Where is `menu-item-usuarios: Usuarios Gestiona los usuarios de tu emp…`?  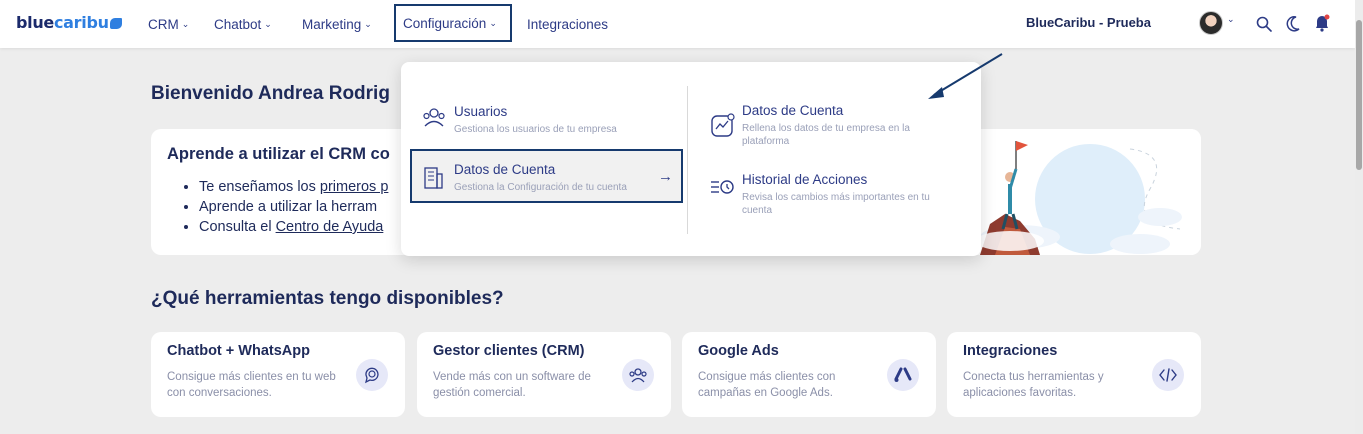
menu-item-usuarios: Usuarios Gestiona los usuarios de tu emp… is located at coordinates (538, 120).